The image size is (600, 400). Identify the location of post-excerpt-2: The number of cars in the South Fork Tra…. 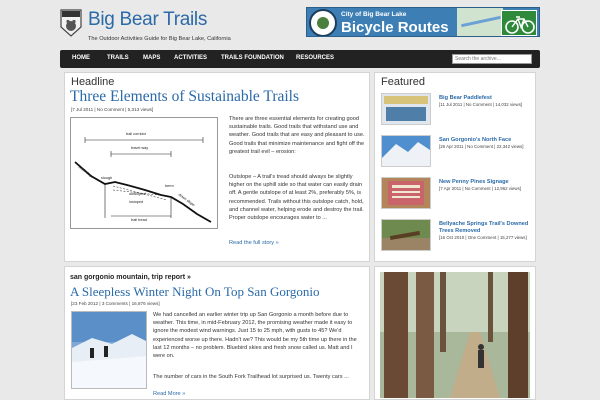
(251, 377).